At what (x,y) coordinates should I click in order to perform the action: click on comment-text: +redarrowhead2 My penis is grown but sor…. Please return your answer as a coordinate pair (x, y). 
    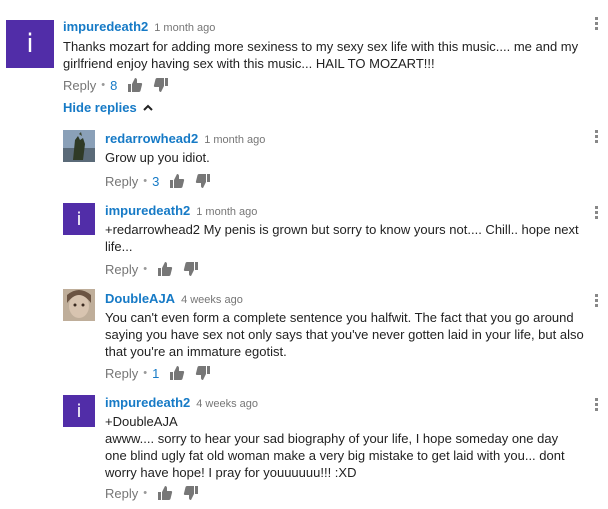
    Looking at the image, I should click on (342, 238).